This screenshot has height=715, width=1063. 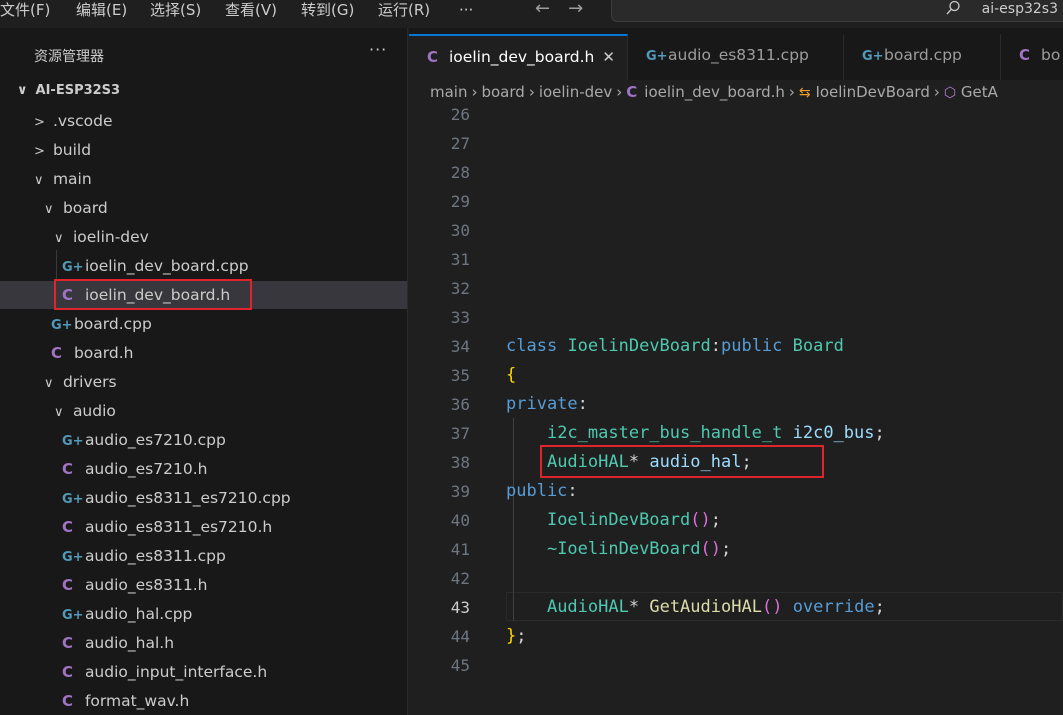 What do you see at coordinates (82, 121) in the screenshot?
I see `tree-item-label: .vscode` at bounding box center [82, 121].